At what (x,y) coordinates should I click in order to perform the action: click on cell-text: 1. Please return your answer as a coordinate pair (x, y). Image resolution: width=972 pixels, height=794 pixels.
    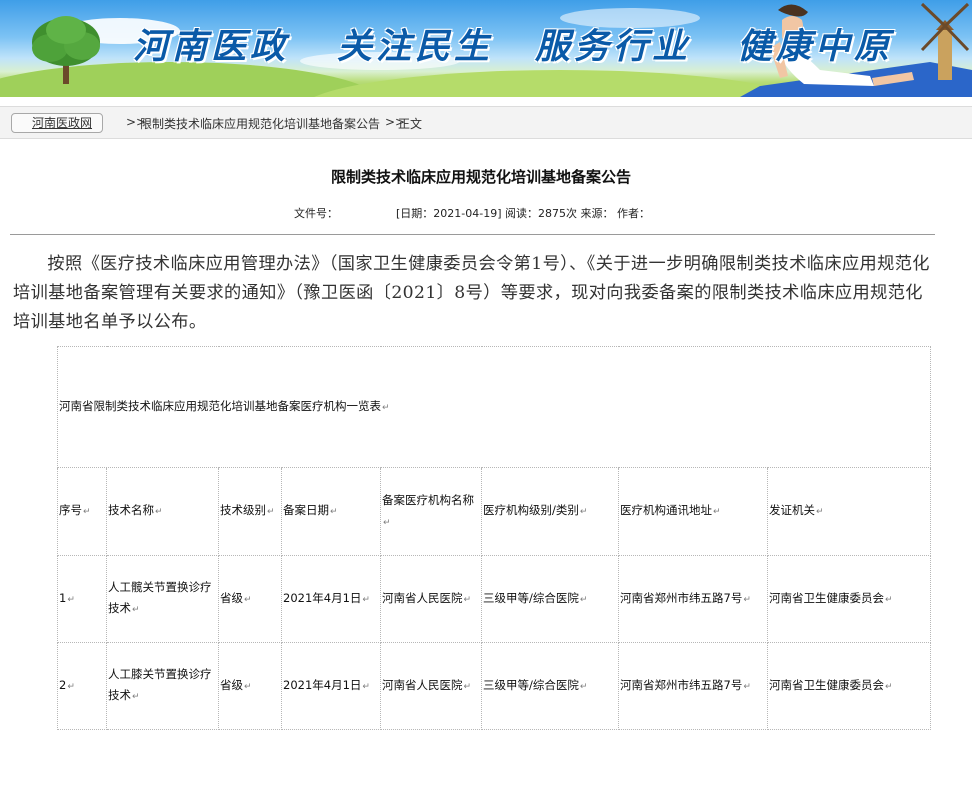
    Looking at the image, I should click on (63, 597).